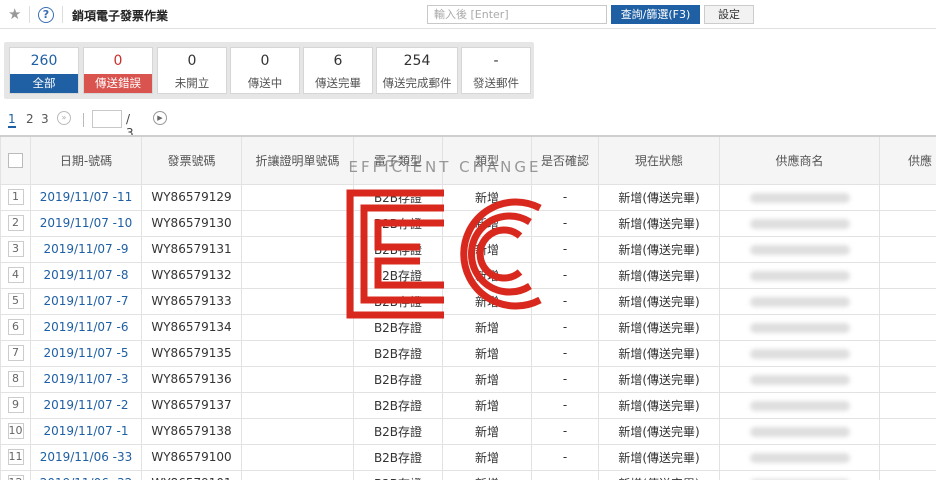 This screenshot has width=936, height=480. Describe the element at coordinates (86, 405) in the screenshot. I see `date-number-cell: 2019/11/07 -2` at that location.